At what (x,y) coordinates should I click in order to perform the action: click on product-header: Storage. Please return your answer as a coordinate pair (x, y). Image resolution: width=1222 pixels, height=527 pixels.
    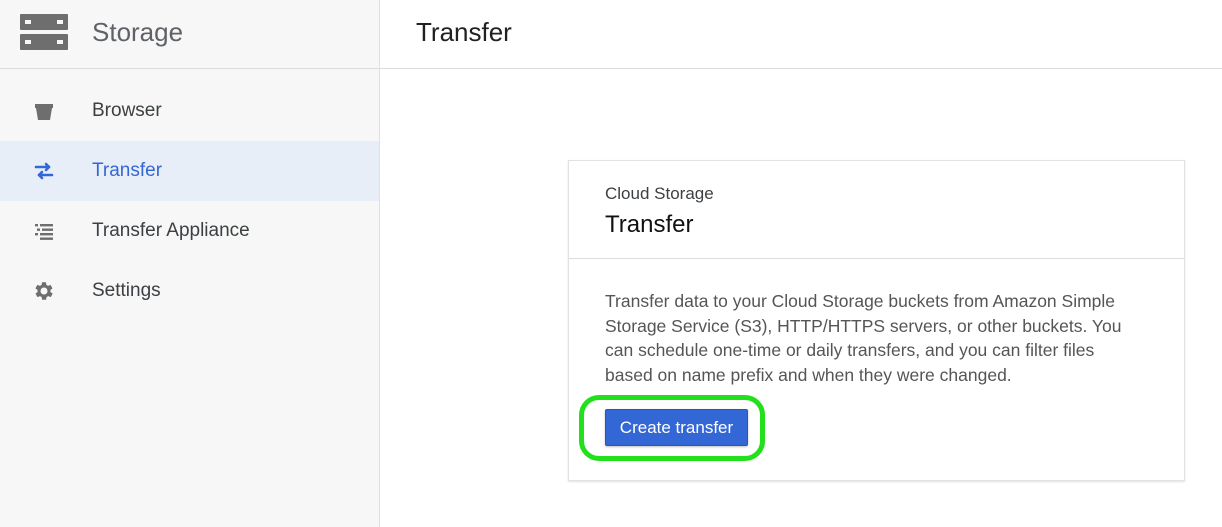
    Looking at the image, I should click on (189, 34).